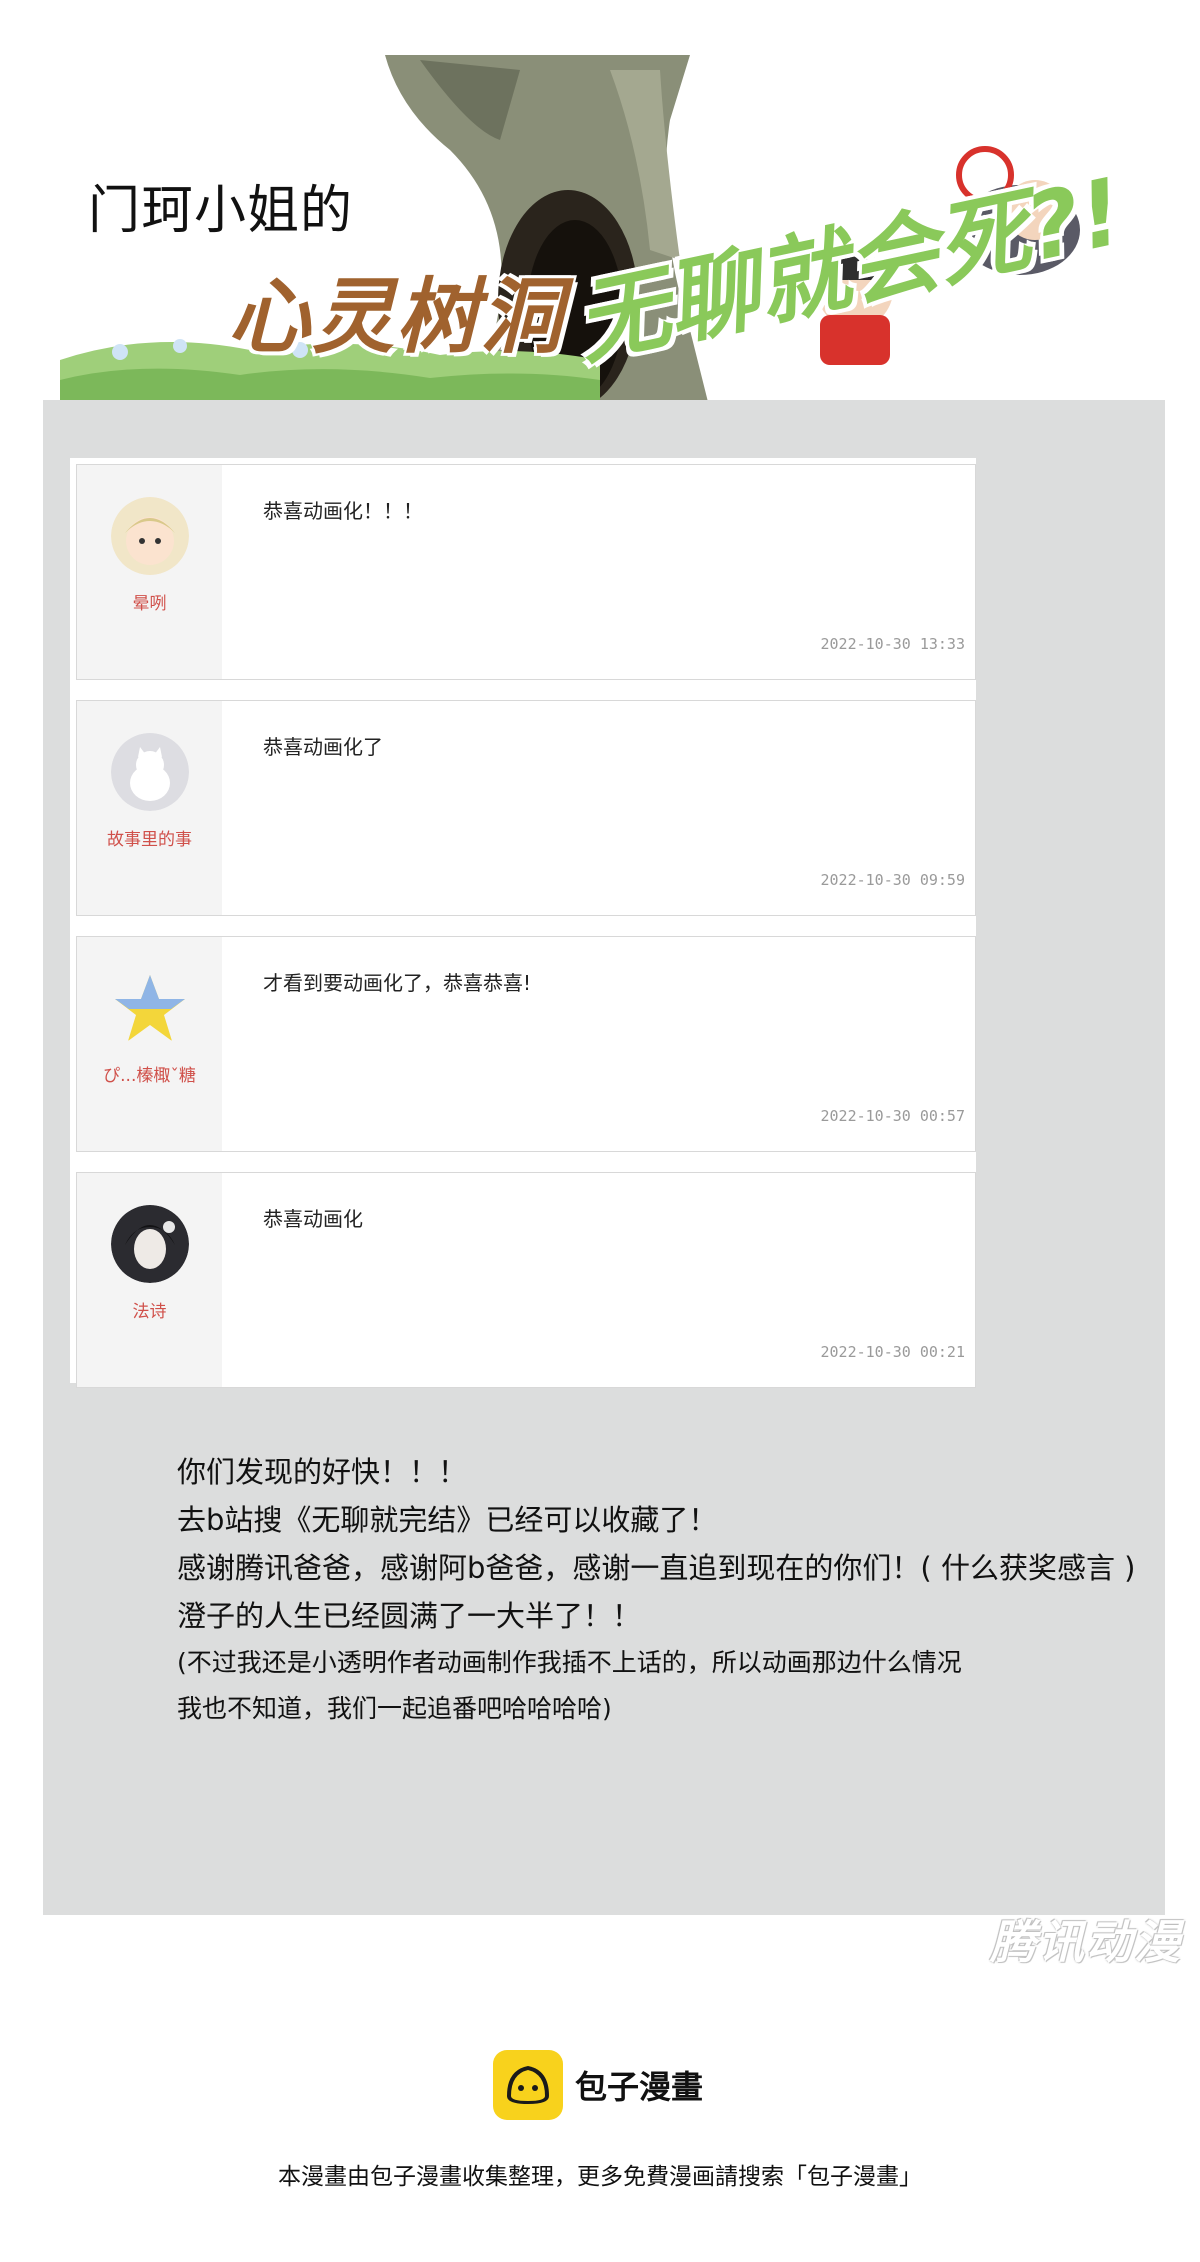 The image size is (1200, 2262). I want to click on comment-username: 故事里的事, so click(149, 837).